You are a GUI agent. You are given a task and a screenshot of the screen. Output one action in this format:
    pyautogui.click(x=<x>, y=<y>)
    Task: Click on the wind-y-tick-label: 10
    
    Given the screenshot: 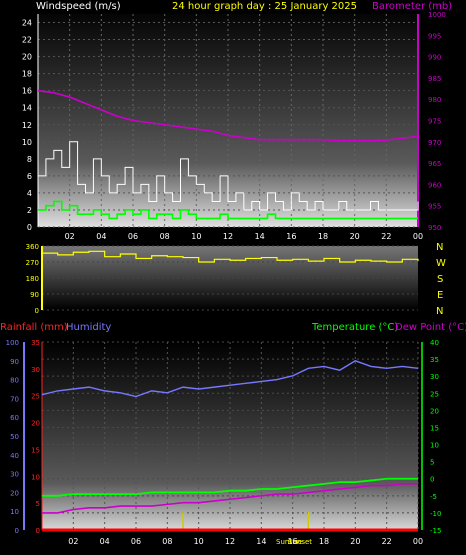 What is the action you would take?
    pyautogui.click(x=27, y=142)
    